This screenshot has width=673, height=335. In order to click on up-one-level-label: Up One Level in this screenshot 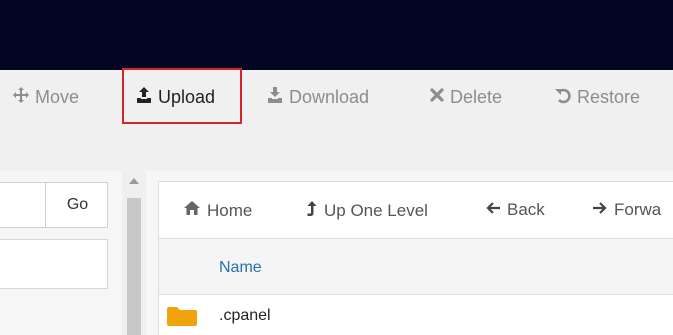, I will do `click(376, 210)`.